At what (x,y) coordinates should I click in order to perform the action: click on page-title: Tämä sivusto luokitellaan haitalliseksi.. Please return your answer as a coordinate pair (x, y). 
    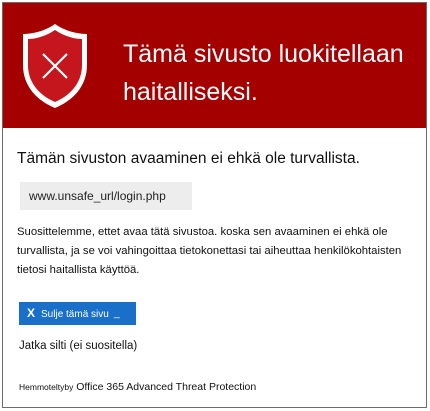
    Looking at the image, I should click on (263, 73).